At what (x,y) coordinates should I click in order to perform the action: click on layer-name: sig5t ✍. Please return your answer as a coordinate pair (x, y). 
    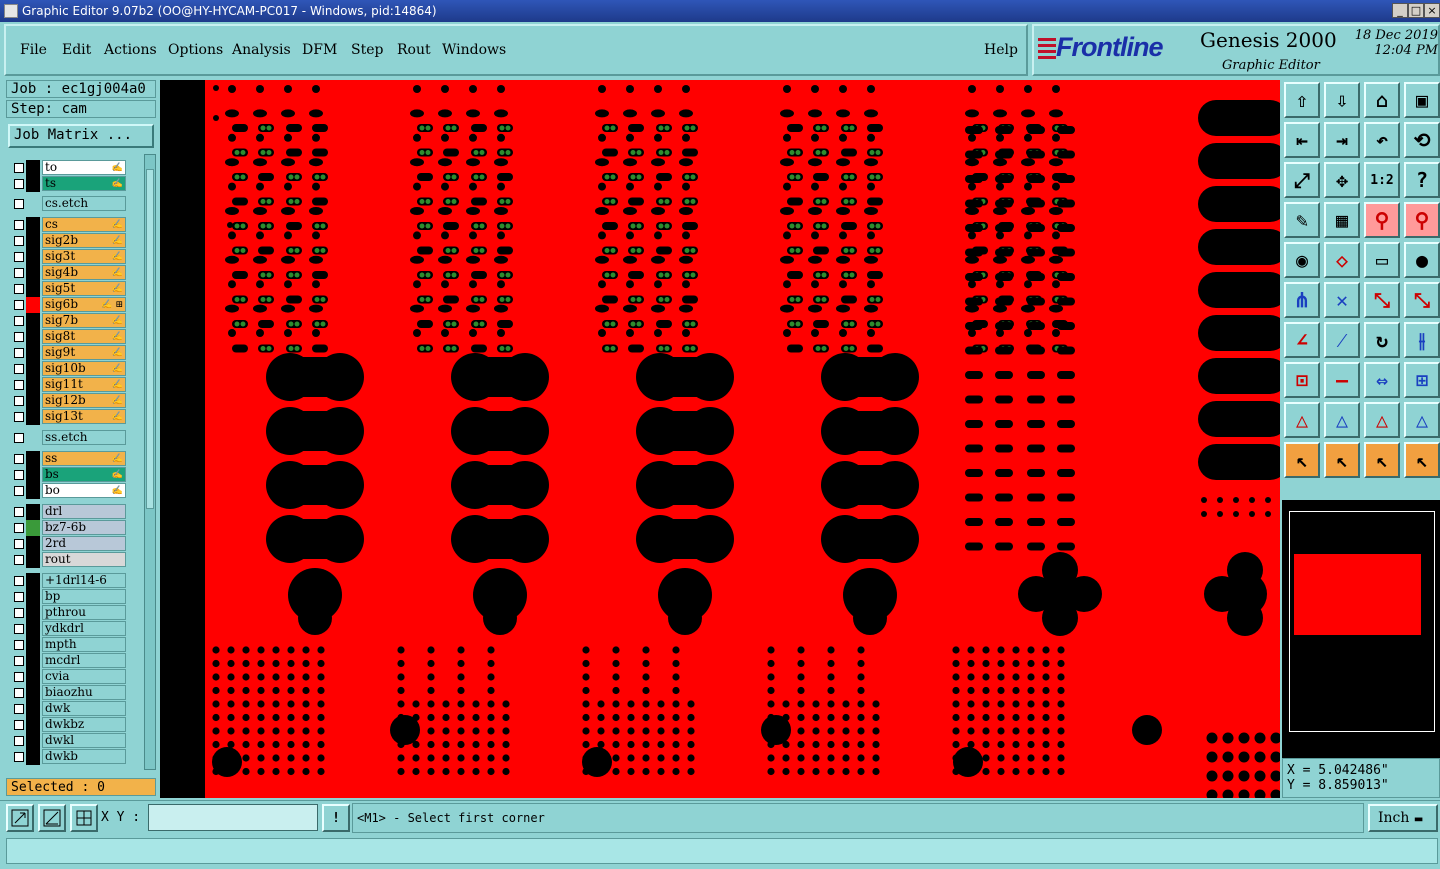
    Looking at the image, I should click on (84, 288).